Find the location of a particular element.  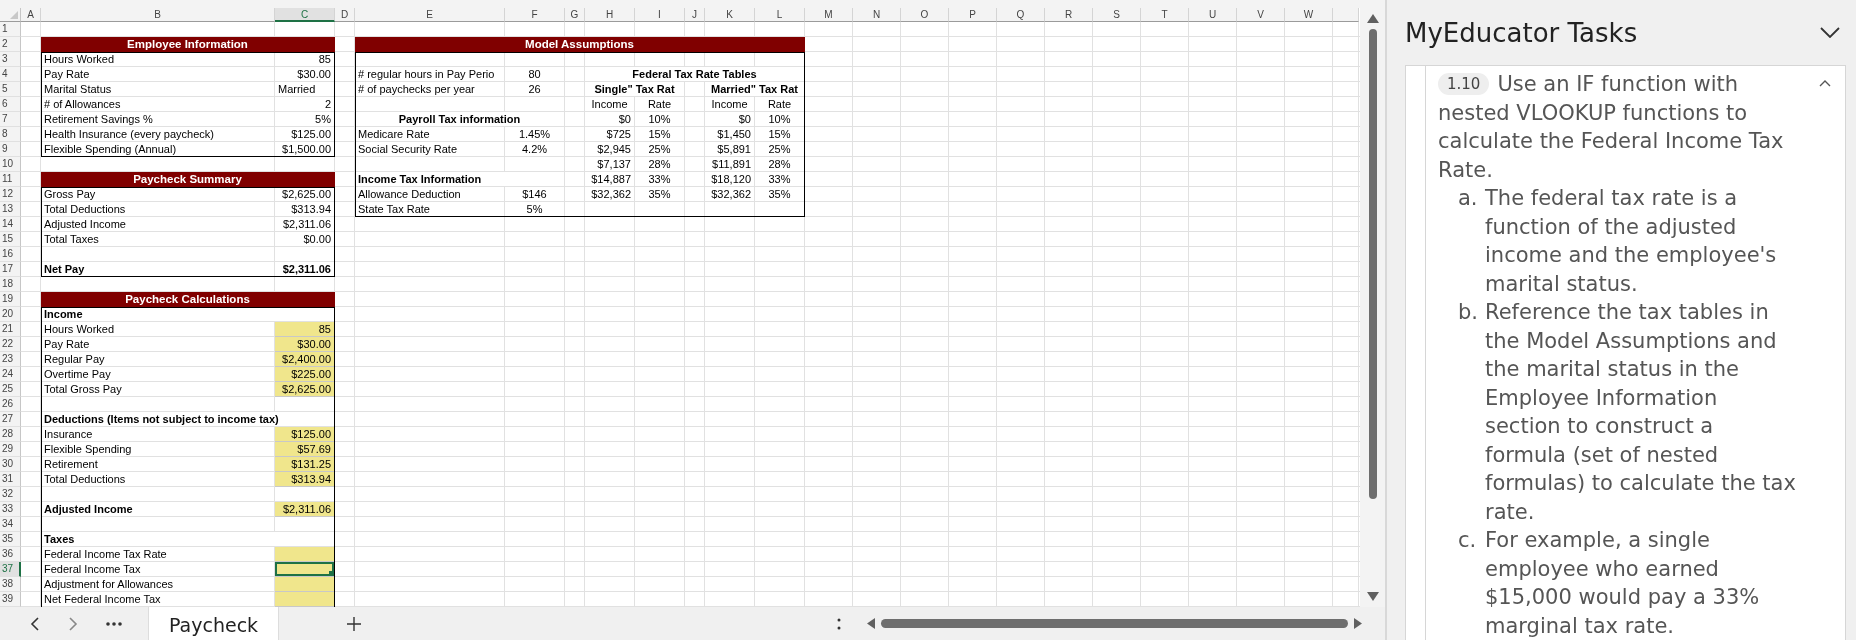

pane-title: MyEducator Tasks is located at coordinates (1521, 32).